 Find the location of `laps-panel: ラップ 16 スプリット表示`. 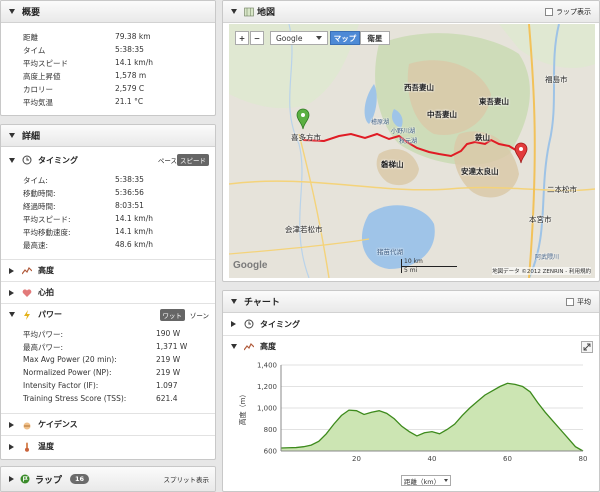

laps-panel: ラップ 16 スプリット表示 is located at coordinates (108, 479).